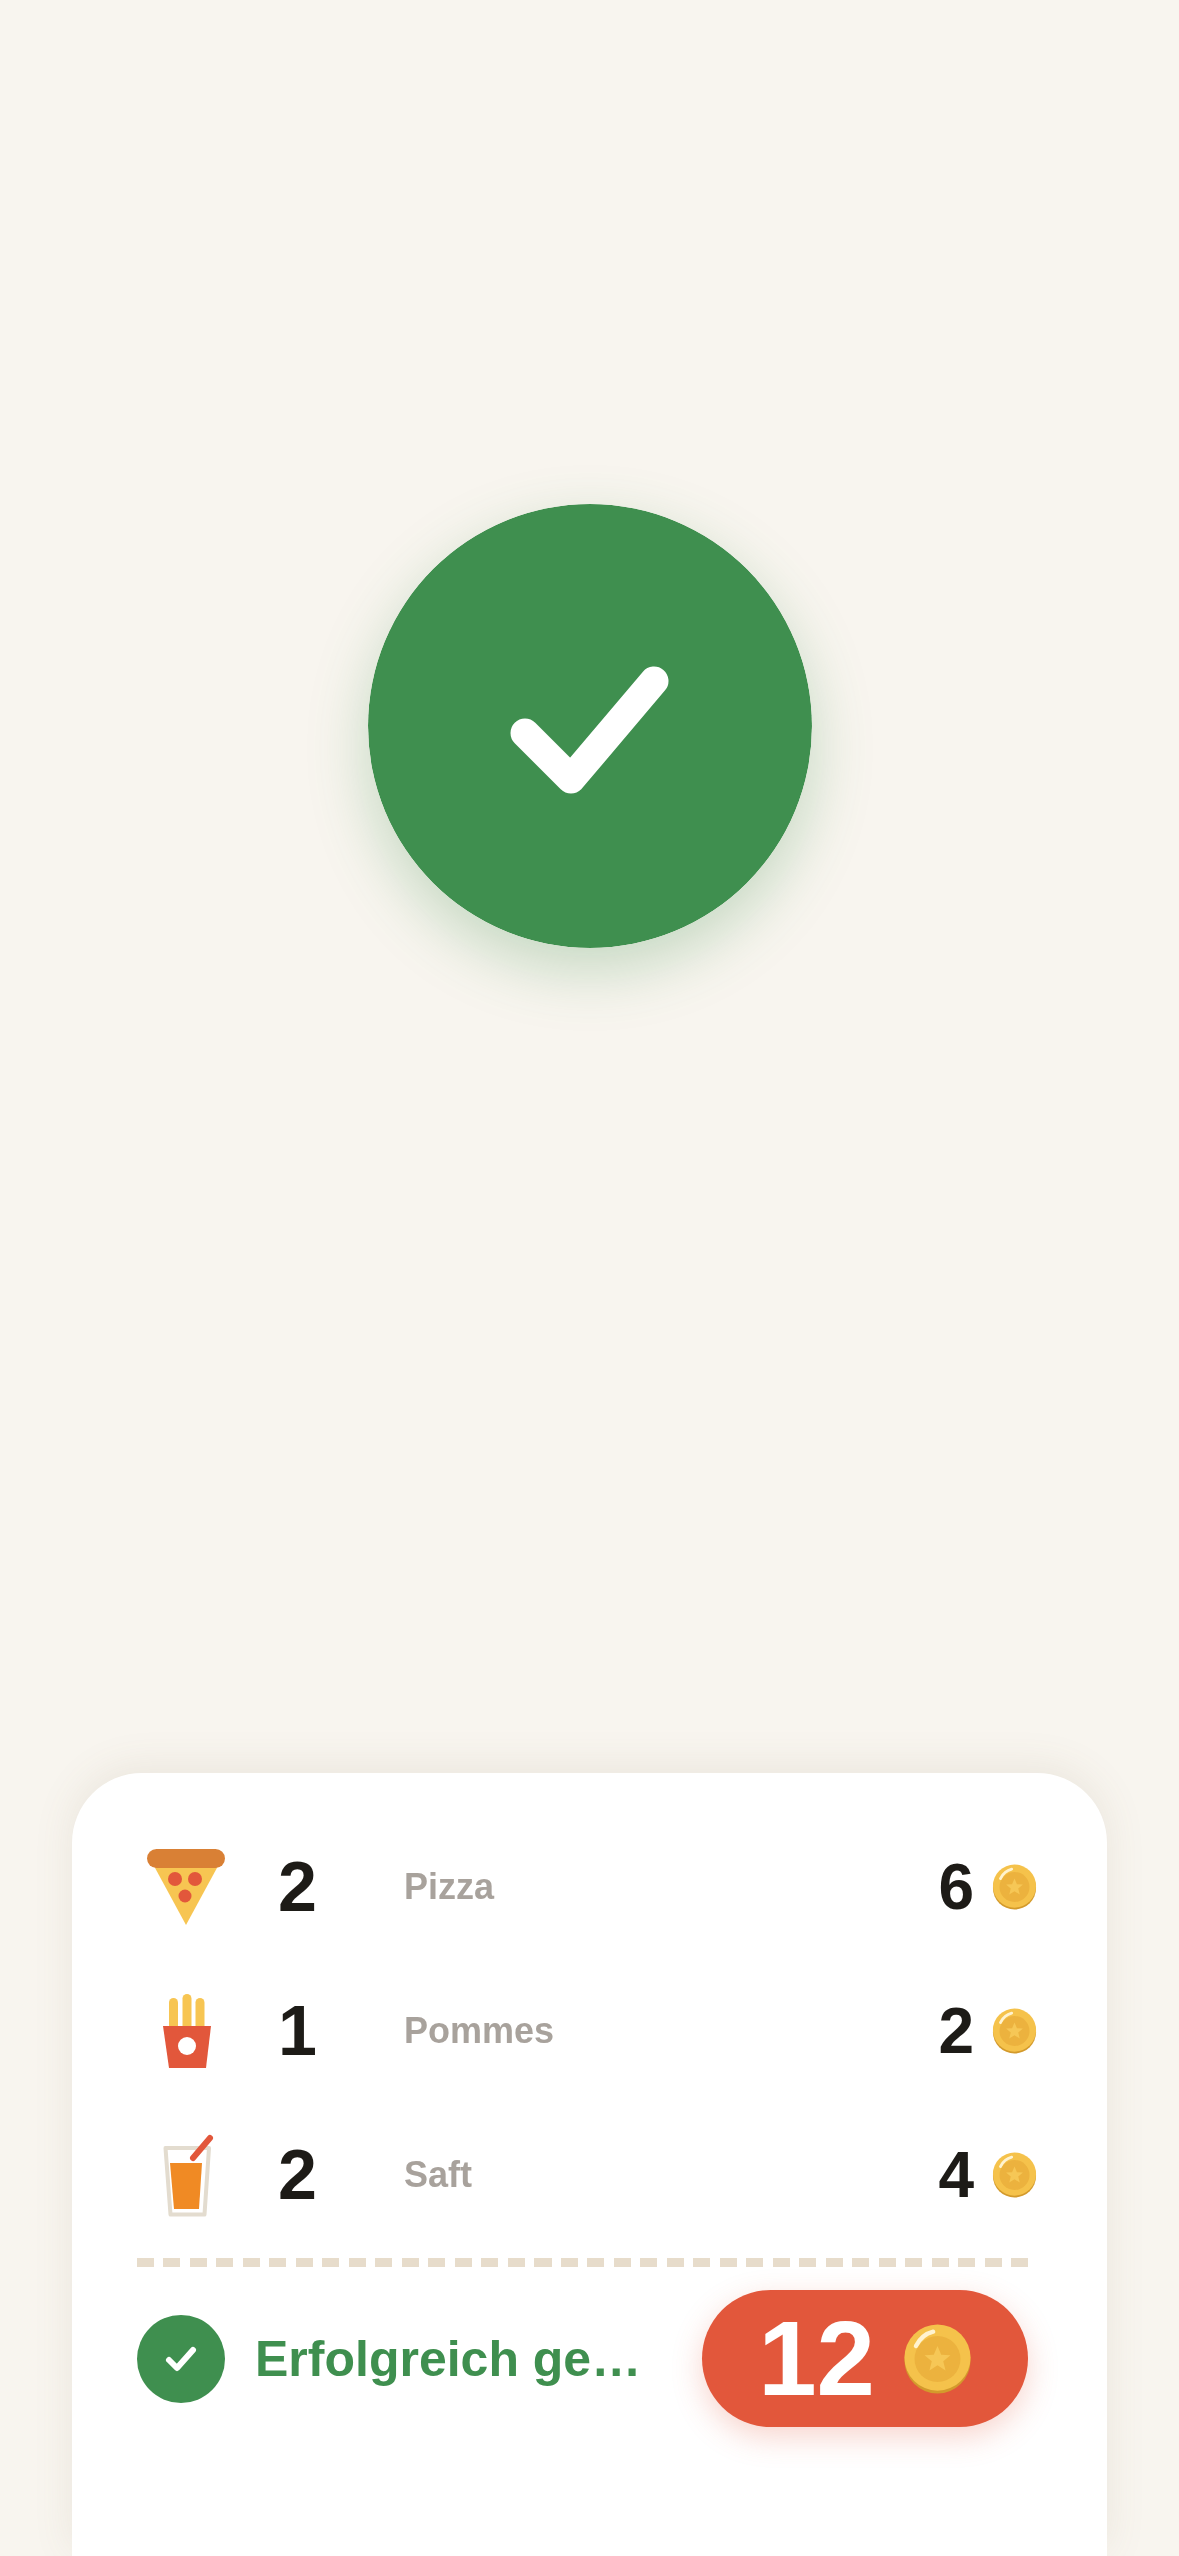  What do you see at coordinates (479, 2031) in the screenshot?
I see `item-name: Pommes` at bounding box center [479, 2031].